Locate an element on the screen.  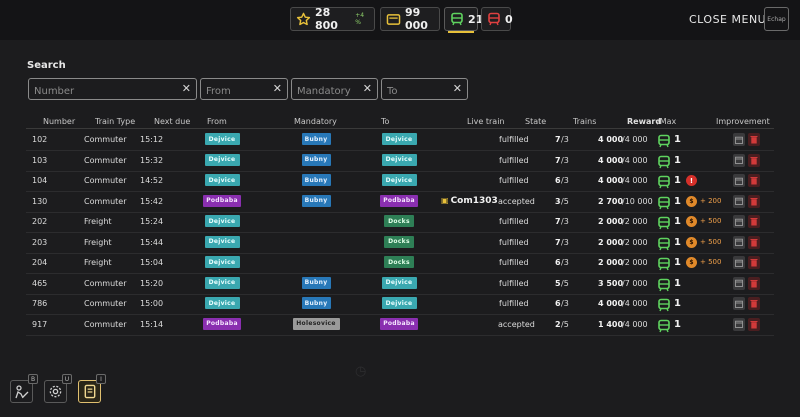
key-hint-u: U is located at coordinates (67, 379).